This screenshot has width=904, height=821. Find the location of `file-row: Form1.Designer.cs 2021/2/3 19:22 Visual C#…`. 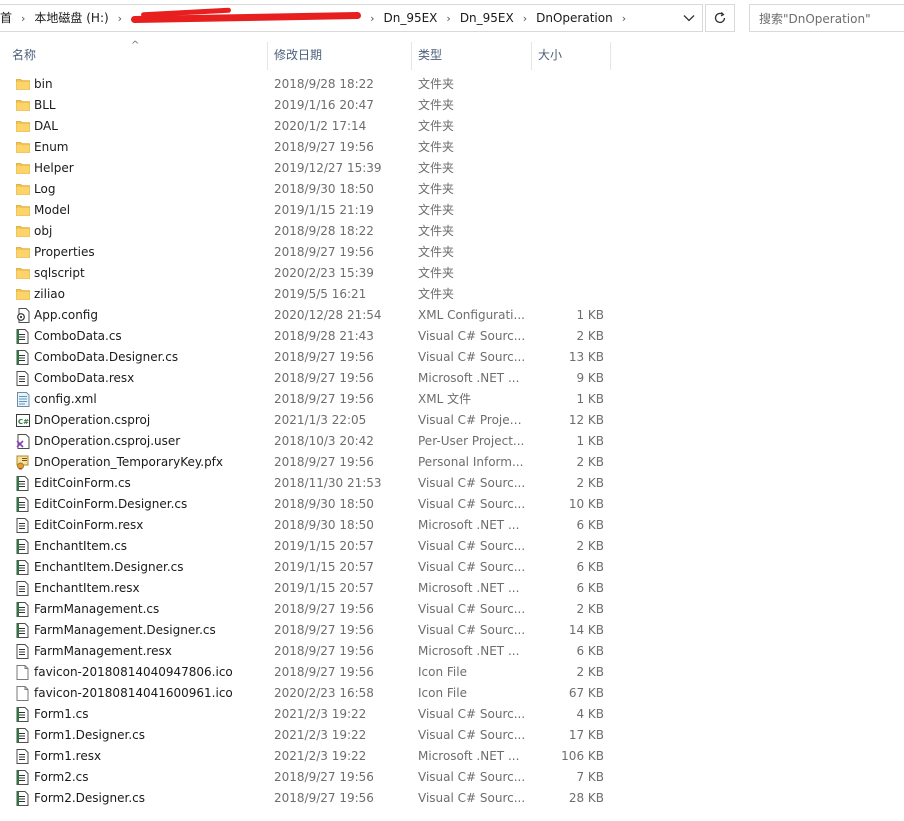

file-row: Form1.Designer.cs 2021/2/3 19:22 Visual C#… is located at coordinates (452, 735).